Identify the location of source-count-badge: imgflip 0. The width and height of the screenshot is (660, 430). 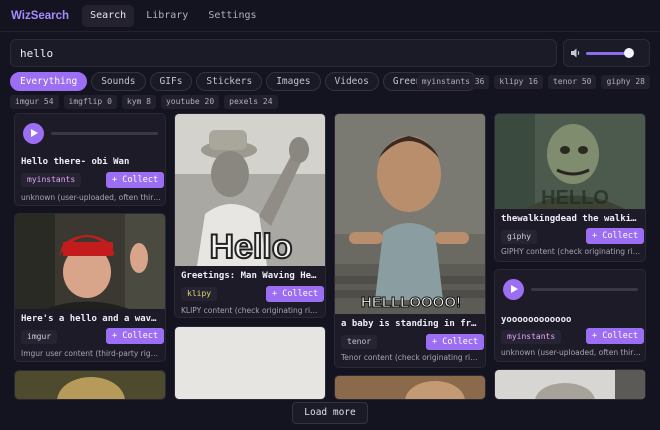
(90, 102).